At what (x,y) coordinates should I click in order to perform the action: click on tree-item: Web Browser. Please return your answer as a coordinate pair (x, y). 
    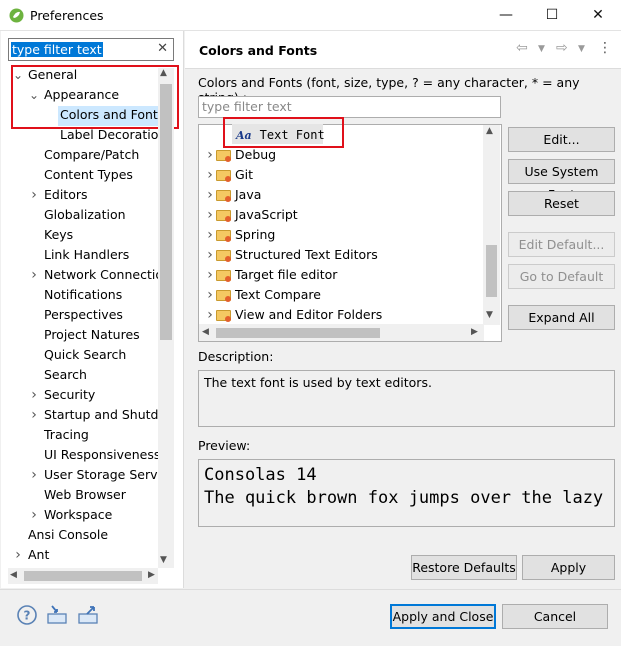
    Looking at the image, I should click on (85, 495).